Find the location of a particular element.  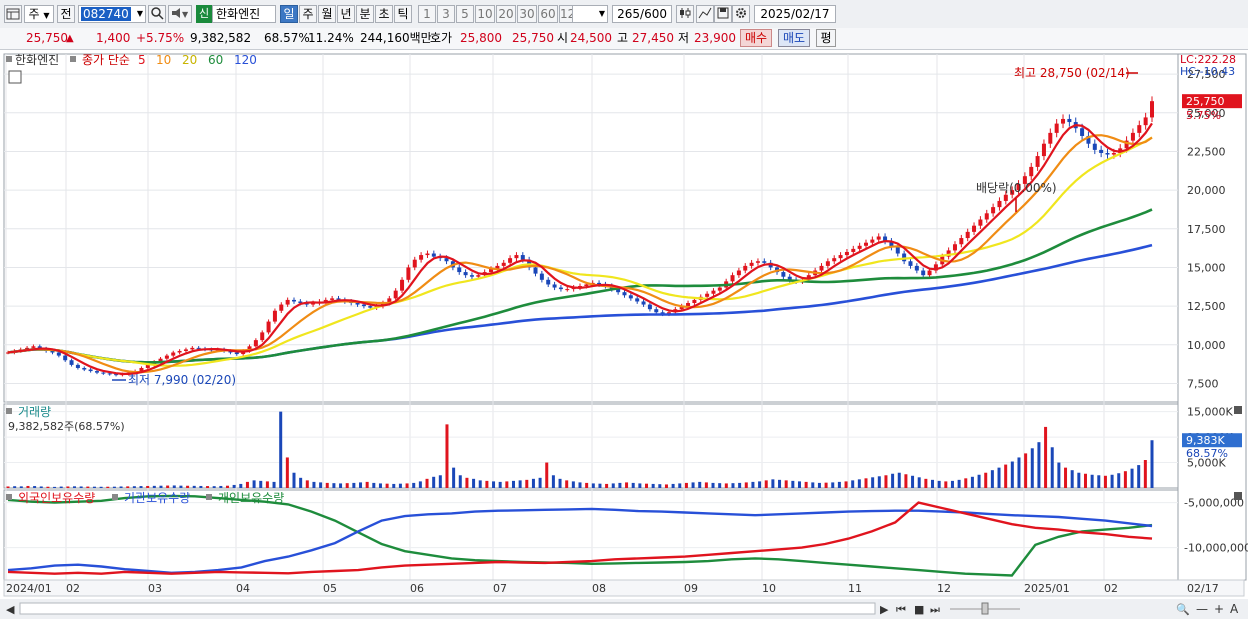

search-icon is located at coordinates (157, 14).